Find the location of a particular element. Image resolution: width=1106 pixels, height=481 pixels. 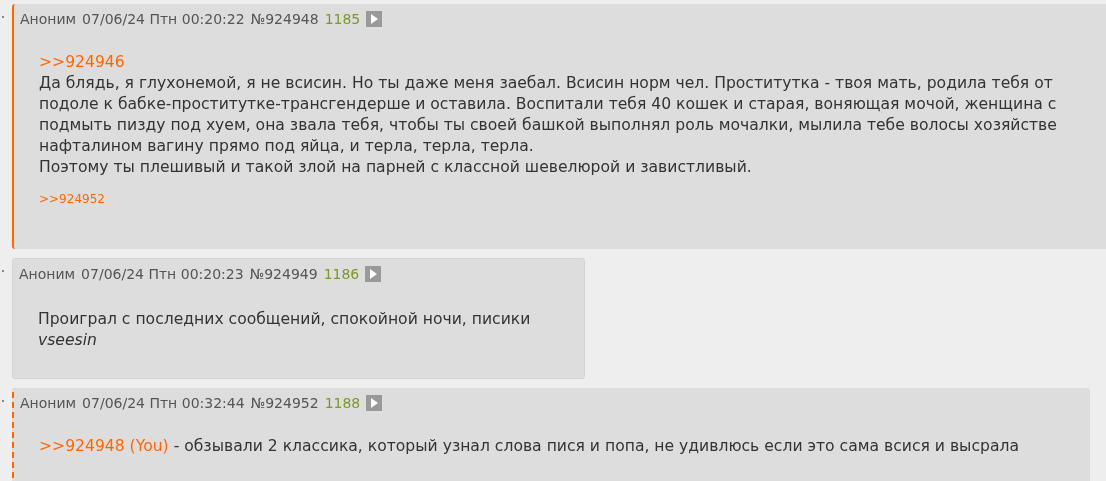

post-number-link: №924952 is located at coordinates (284, 403).